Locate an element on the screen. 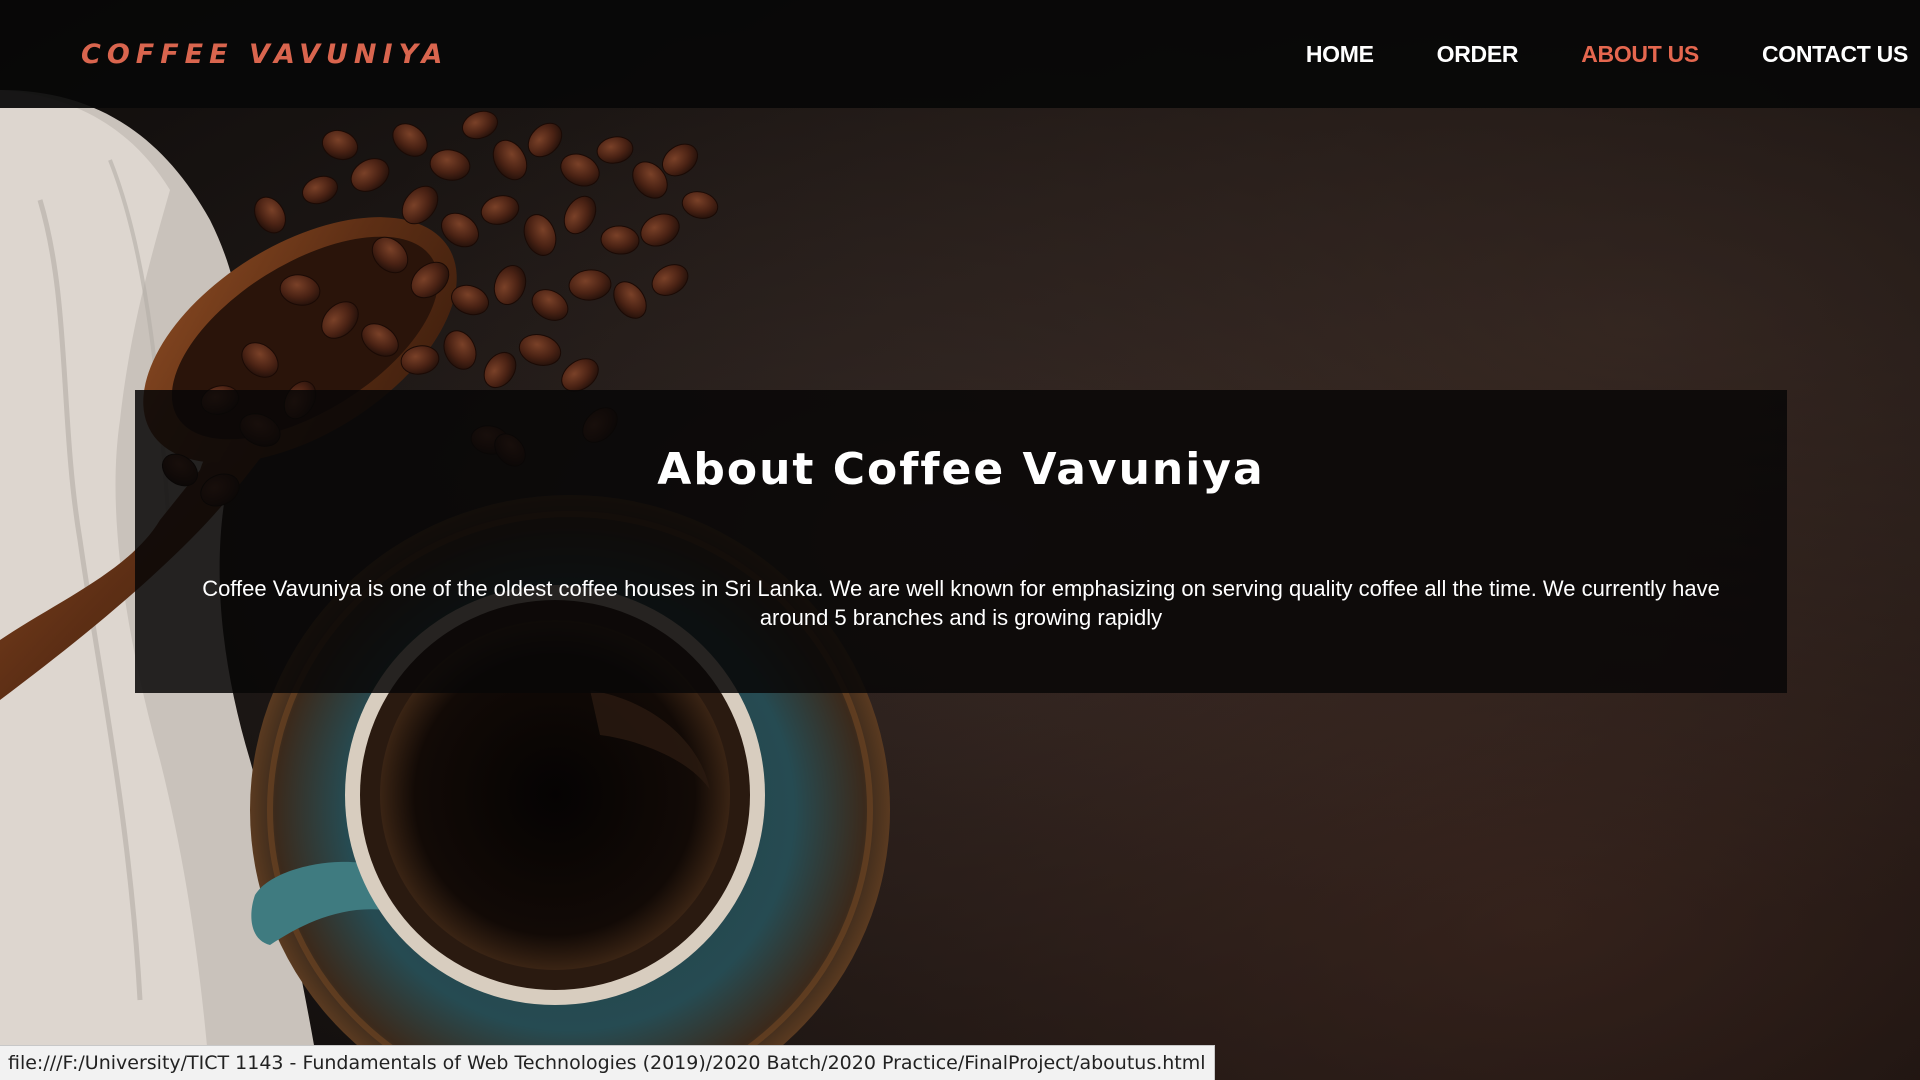 The height and width of the screenshot is (1080, 1920). brand-logo-text: COFFEE VAVUNIYA is located at coordinates (264, 54).